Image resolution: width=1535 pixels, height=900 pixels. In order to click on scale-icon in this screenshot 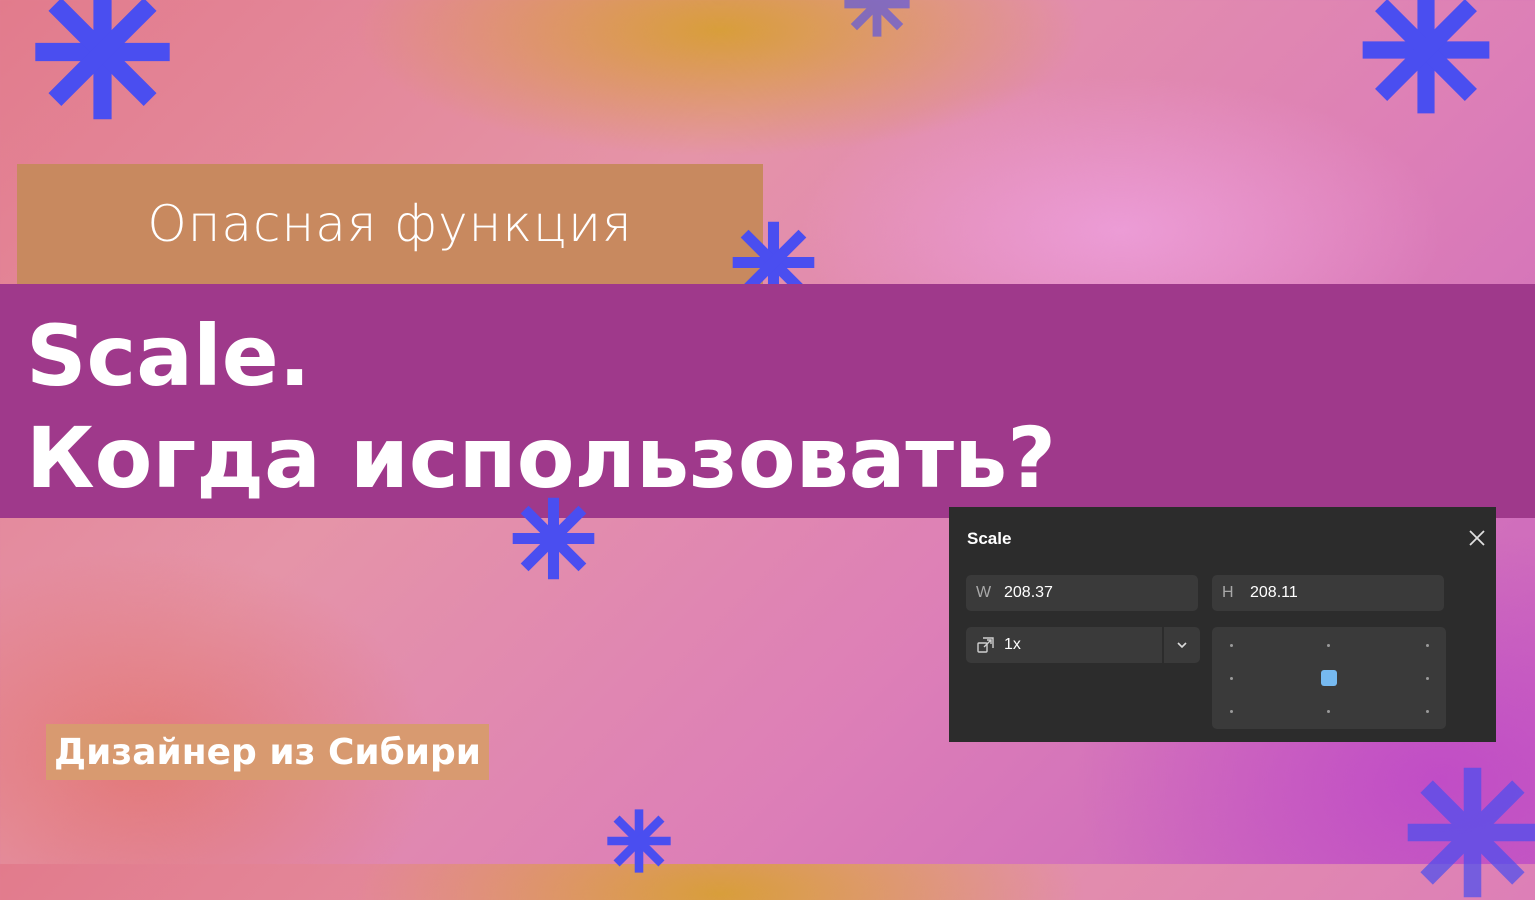, I will do `click(985, 645)`.